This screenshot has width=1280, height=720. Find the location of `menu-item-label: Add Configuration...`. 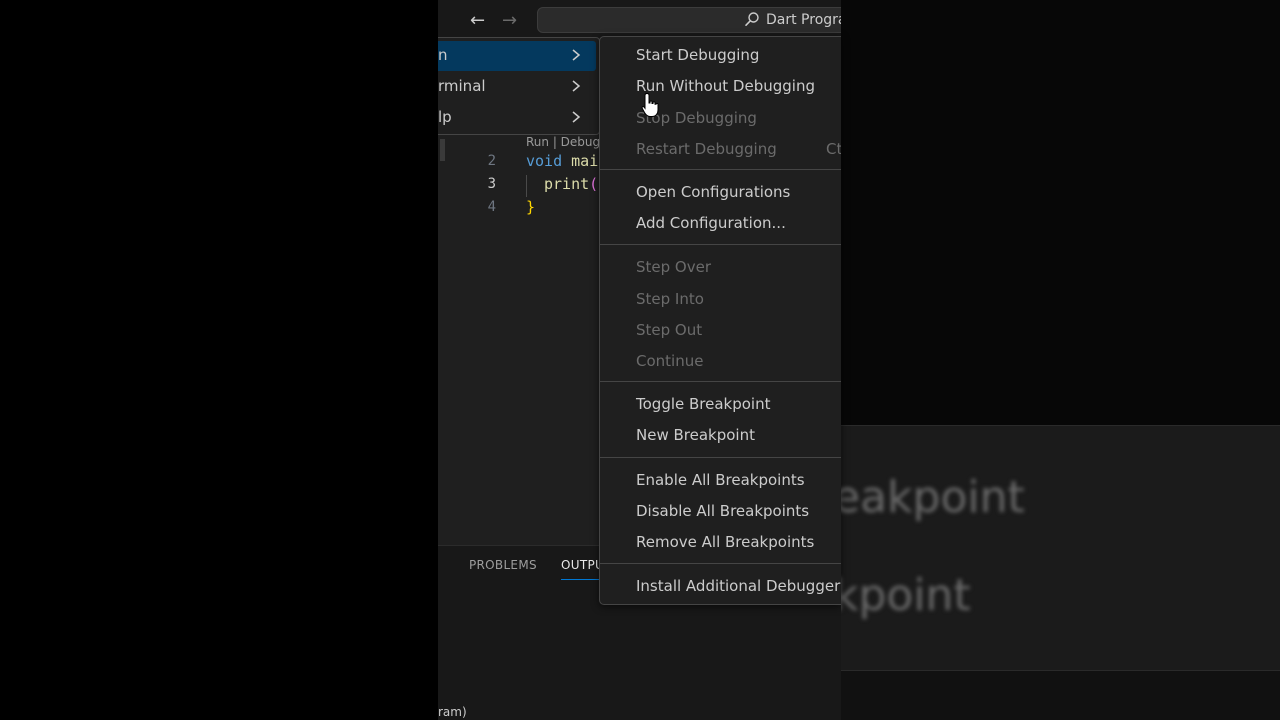

menu-item-label: Add Configuration... is located at coordinates (711, 223).